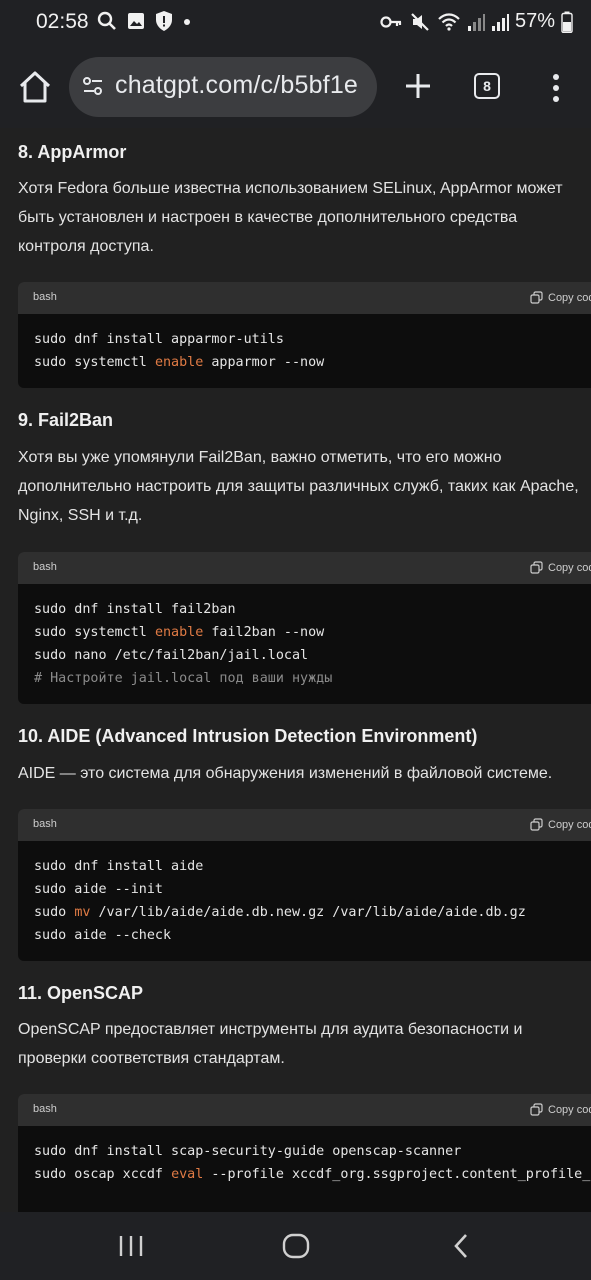 This screenshot has width=591, height=1280. I want to click on code-keyword: mv, so click(82, 912).